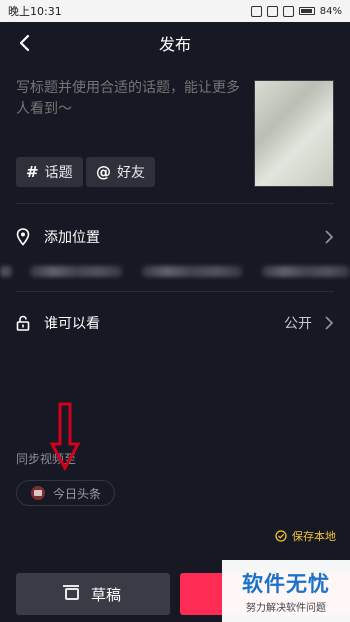 This screenshot has width=350, height=622. Describe the element at coordinates (294, 133) in the screenshot. I see `video-thumbnail` at that location.